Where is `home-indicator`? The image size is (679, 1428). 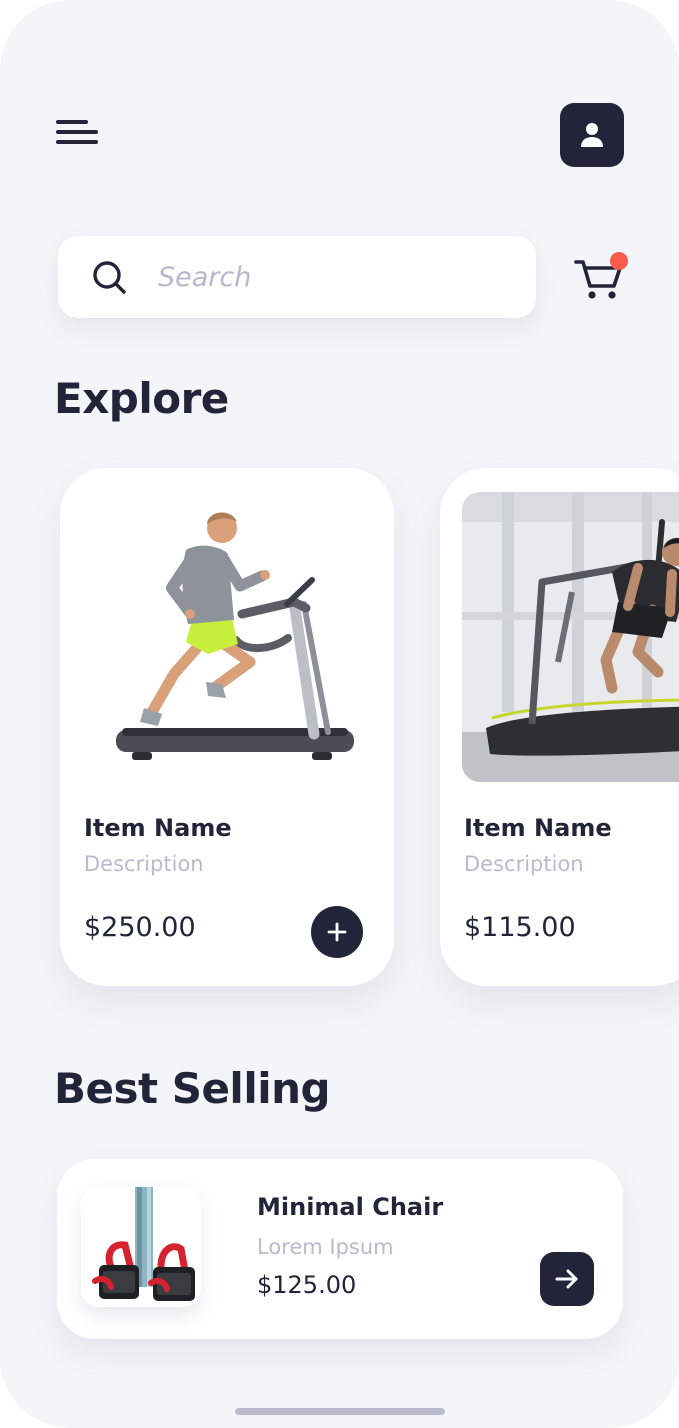 home-indicator is located at coordinates (340, 1411).